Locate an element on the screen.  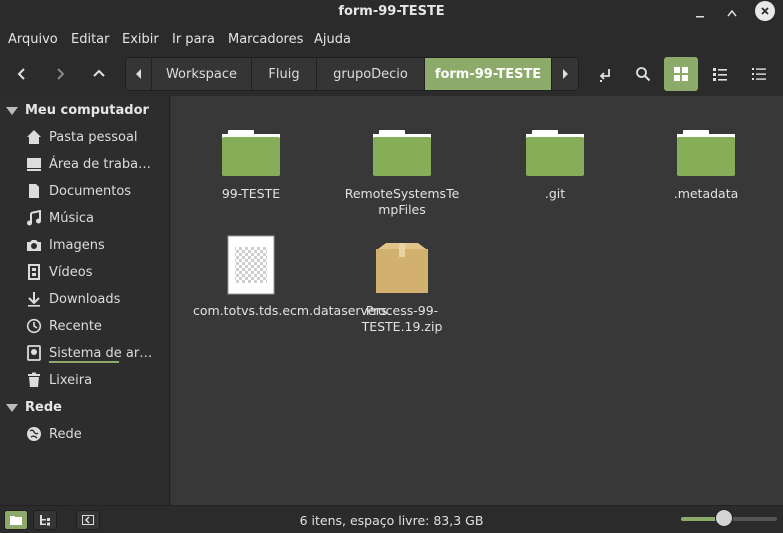
back-icon is located at coordinates (21, 74).